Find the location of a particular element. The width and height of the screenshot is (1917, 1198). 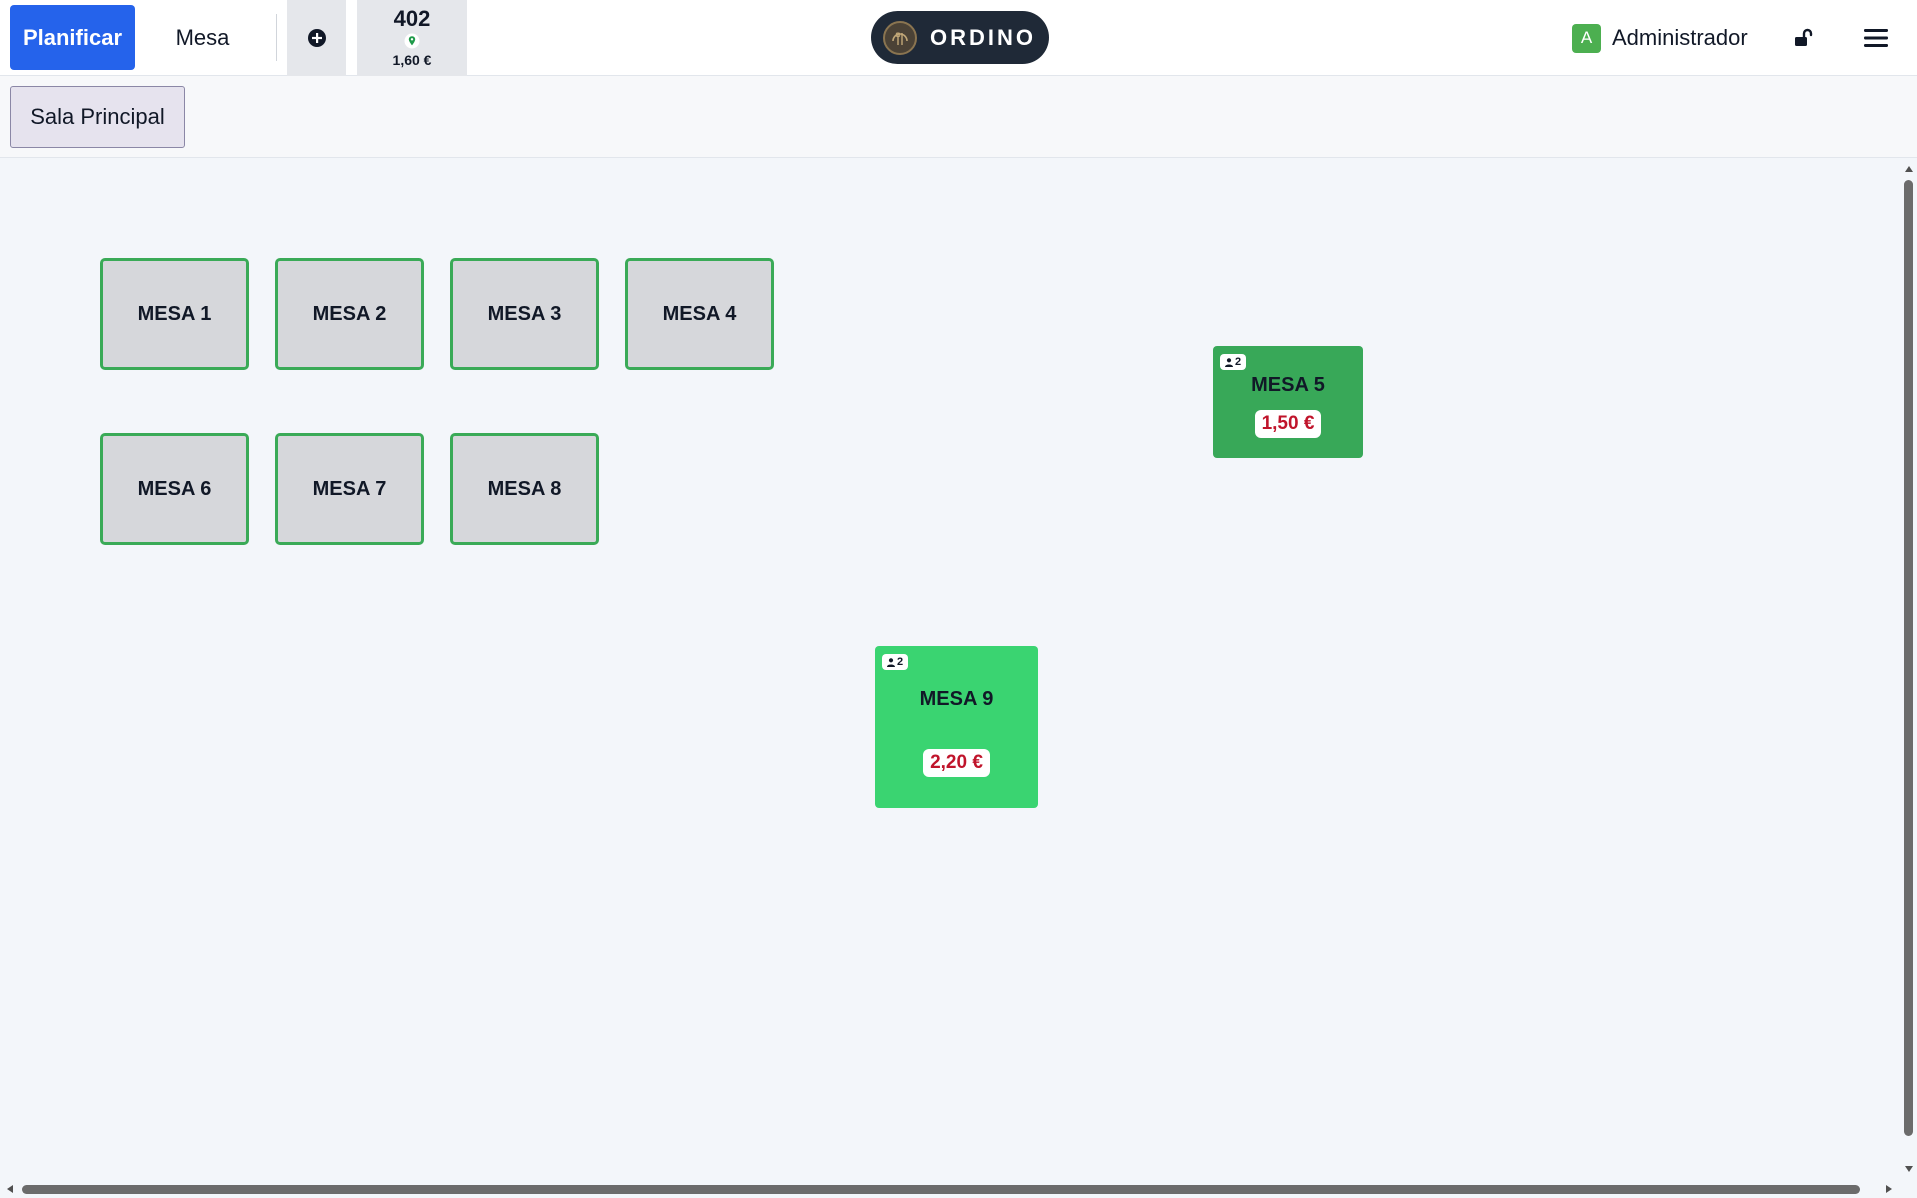

table-mesa-8: MESA 8 is located at coordinates (524, 489).